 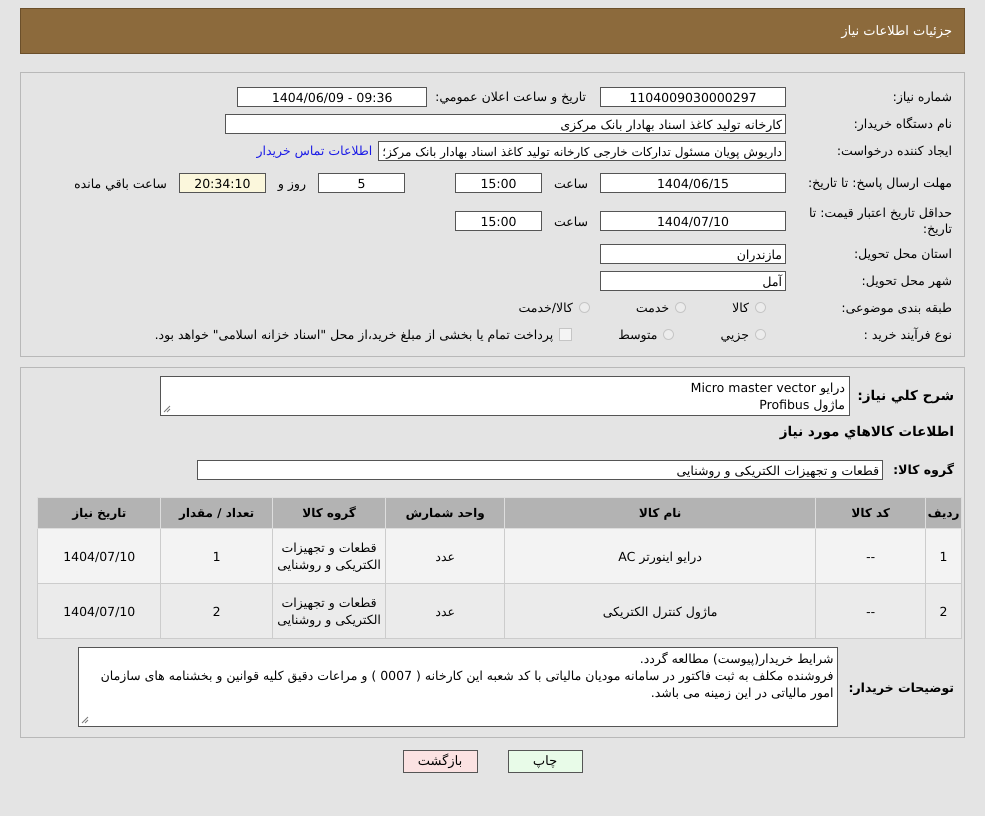 What do you see at coordinates (510, 96) in the screenshot?
I see `field-label: تاریخ و ساعت اعلان عمومي:` at bounding box center [510, 96].